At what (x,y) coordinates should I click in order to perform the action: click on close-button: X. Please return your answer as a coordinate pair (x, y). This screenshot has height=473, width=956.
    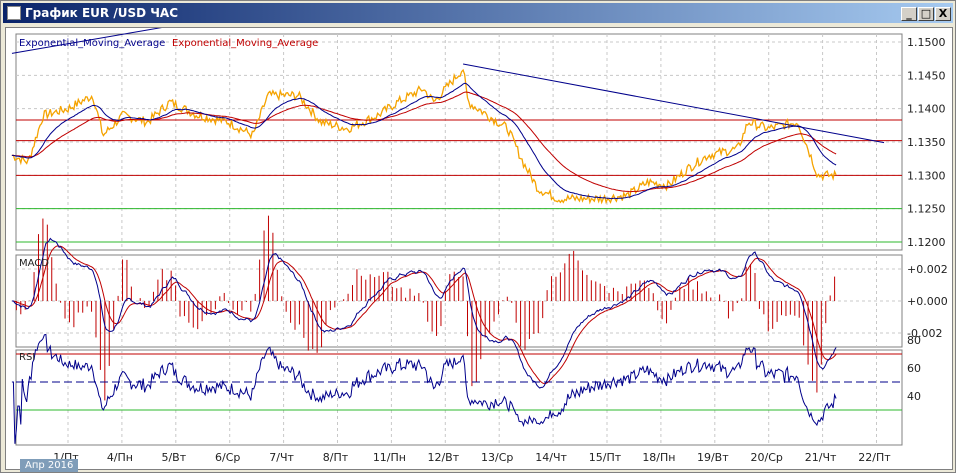
    Looking at the image, I should click on (943, 14).